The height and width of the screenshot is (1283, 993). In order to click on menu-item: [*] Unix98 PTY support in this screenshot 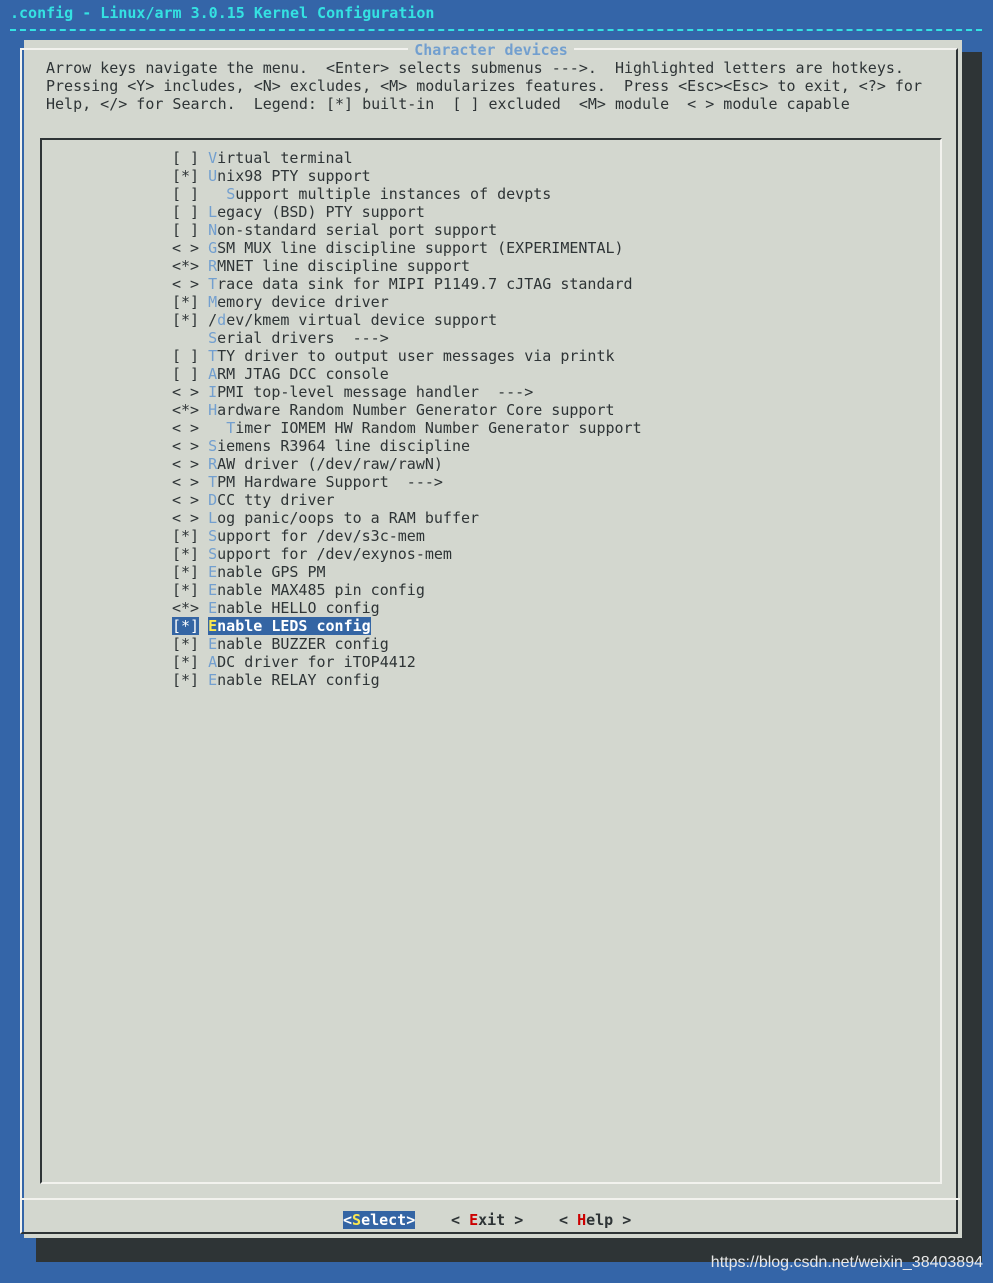, I will do `click(271, 176)`.